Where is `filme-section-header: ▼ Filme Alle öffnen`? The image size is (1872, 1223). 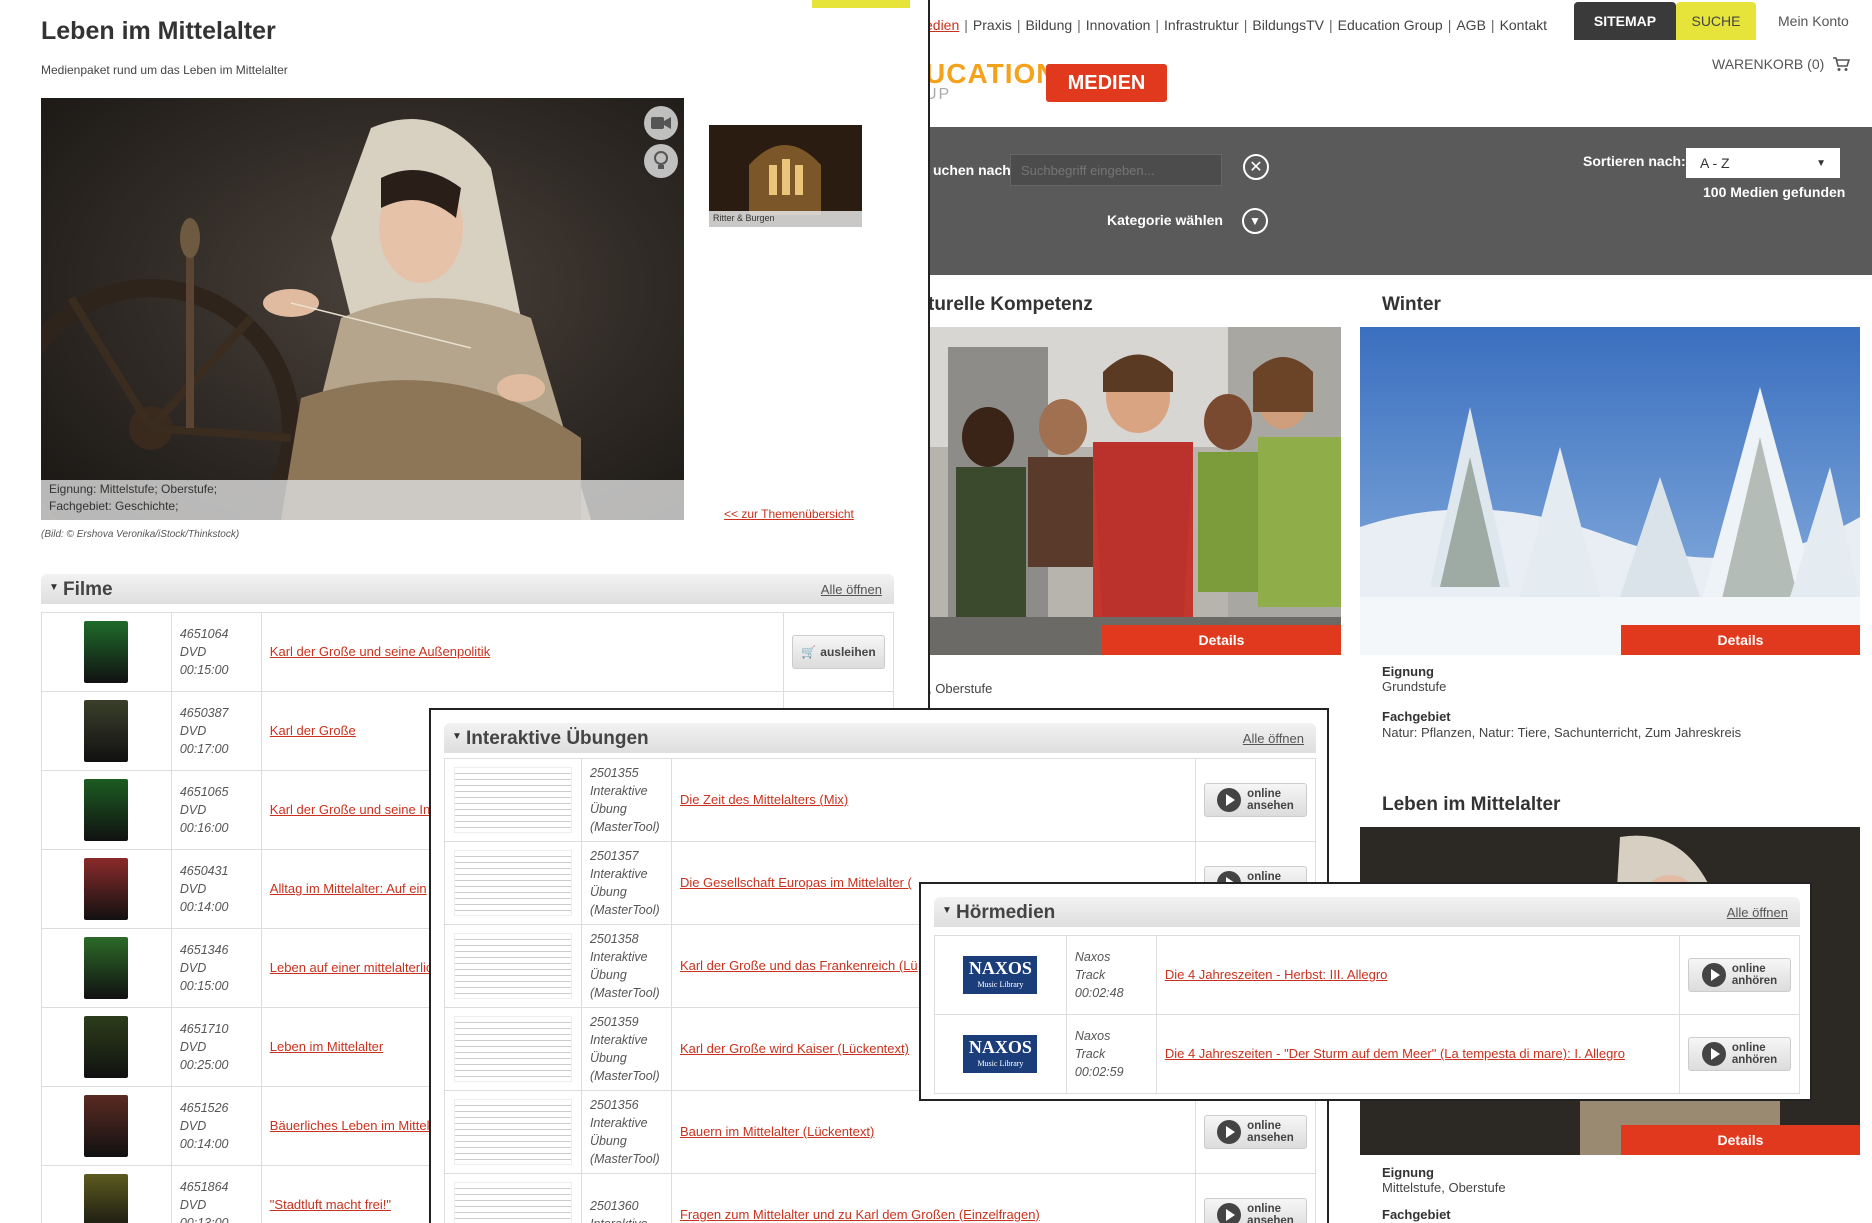
filme-section-header: ▼ Filme Alle öffnen is located at coordinates (467, 589).